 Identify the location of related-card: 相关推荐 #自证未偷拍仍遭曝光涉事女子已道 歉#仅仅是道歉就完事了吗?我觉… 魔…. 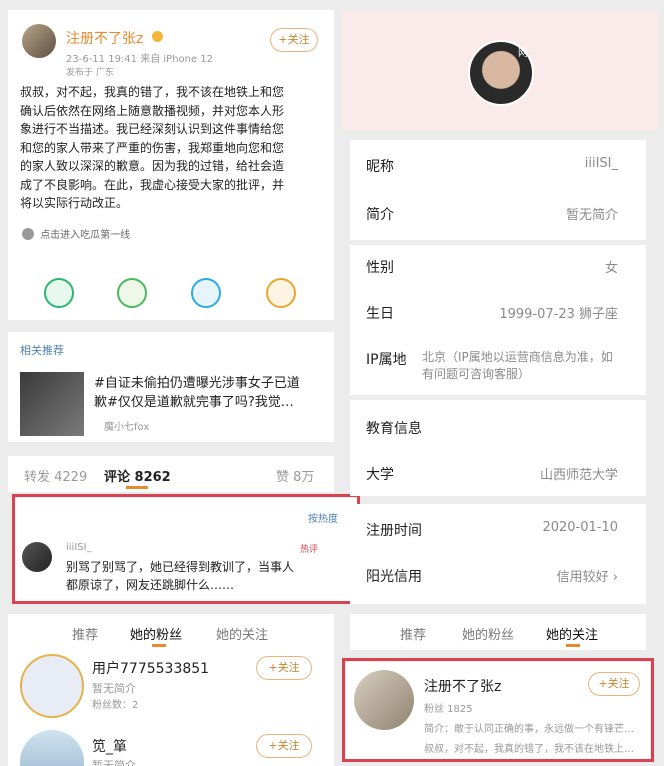
(171, 387).